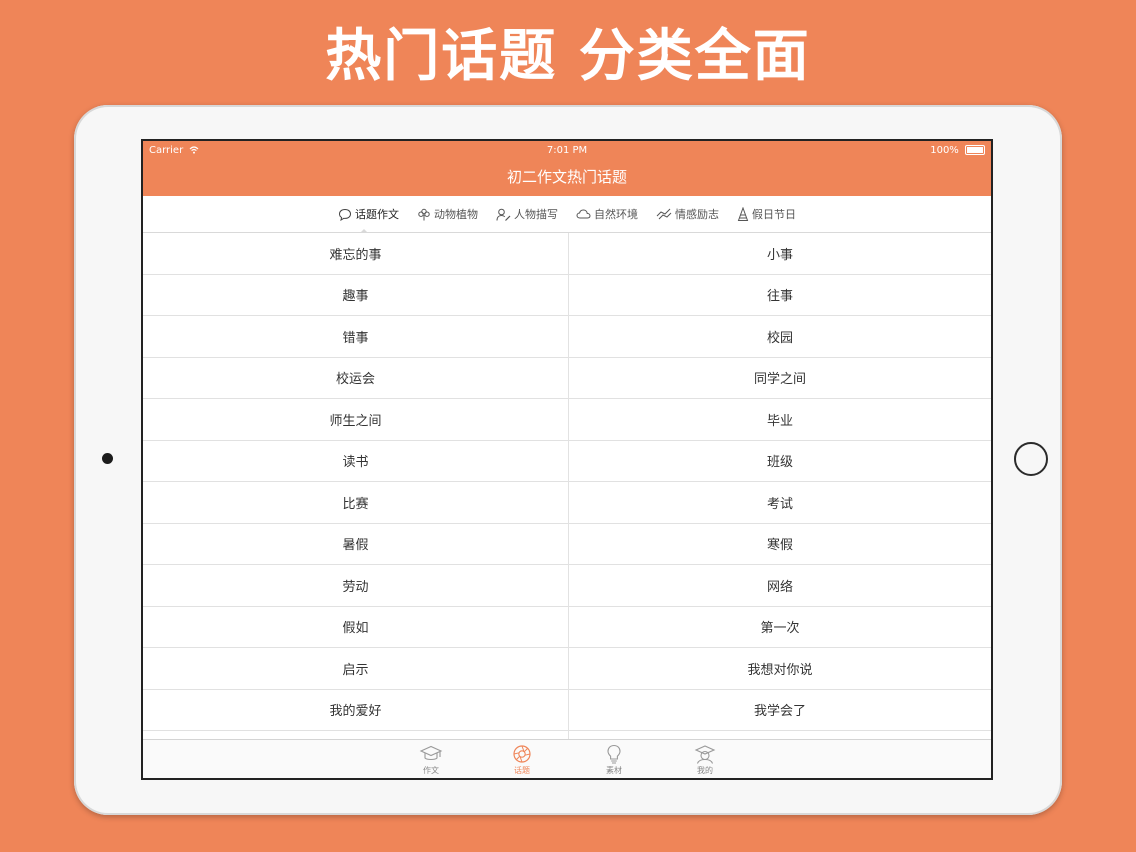 The height and width of the screenshot is (852, 1136). I want to click on topic-label: 毕业, so click(779, 421).